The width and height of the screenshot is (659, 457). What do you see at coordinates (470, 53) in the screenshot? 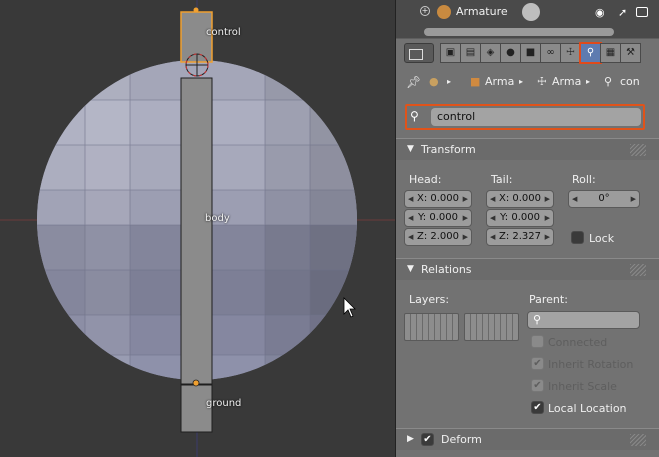
I see `tab-render-layers-icon: ▤` at bounding box center [470, 53].